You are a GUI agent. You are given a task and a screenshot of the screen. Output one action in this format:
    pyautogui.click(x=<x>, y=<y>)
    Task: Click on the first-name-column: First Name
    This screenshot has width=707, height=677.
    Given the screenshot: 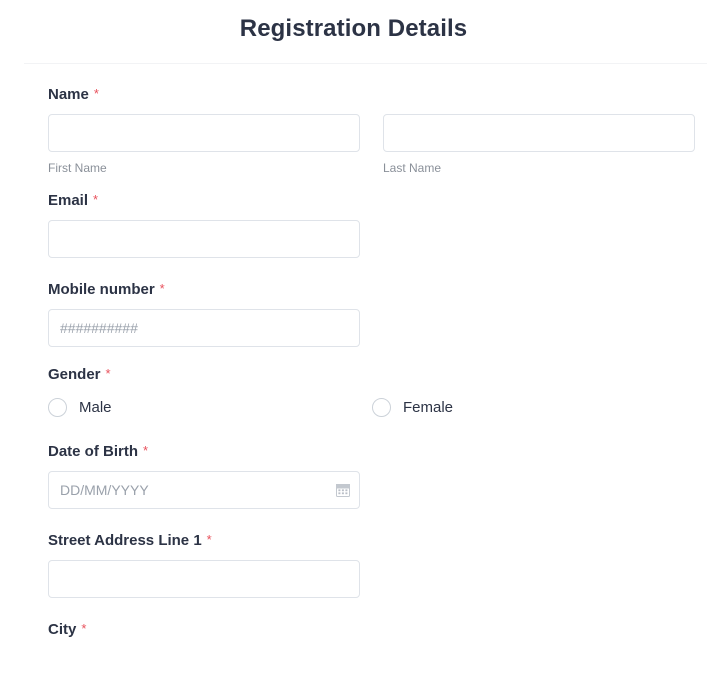 What is the action you would take?
    pyautogui.click(x=204, y=144)
    